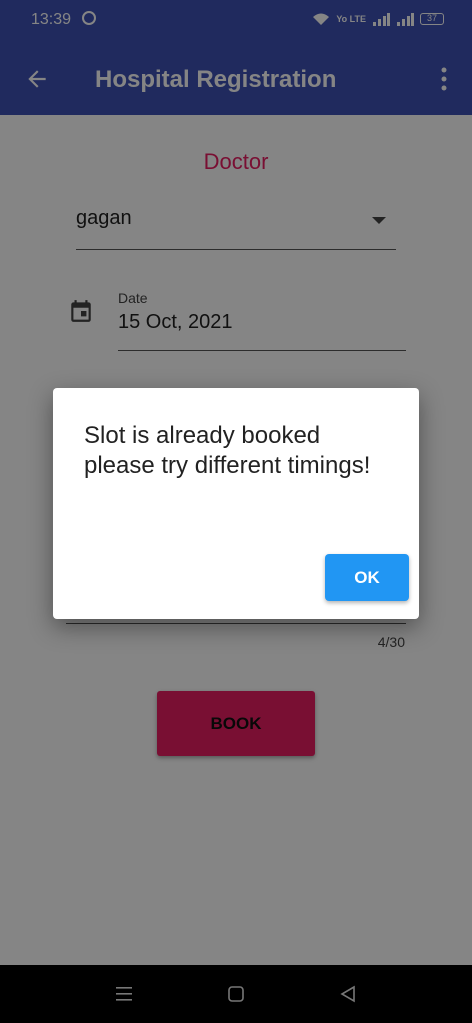 The height and width of the screenshot is (1023, 472). What do you see at coordinates (124, 994) in the screenshot?
I see `menu-icon` at bounding box center [124, 994].